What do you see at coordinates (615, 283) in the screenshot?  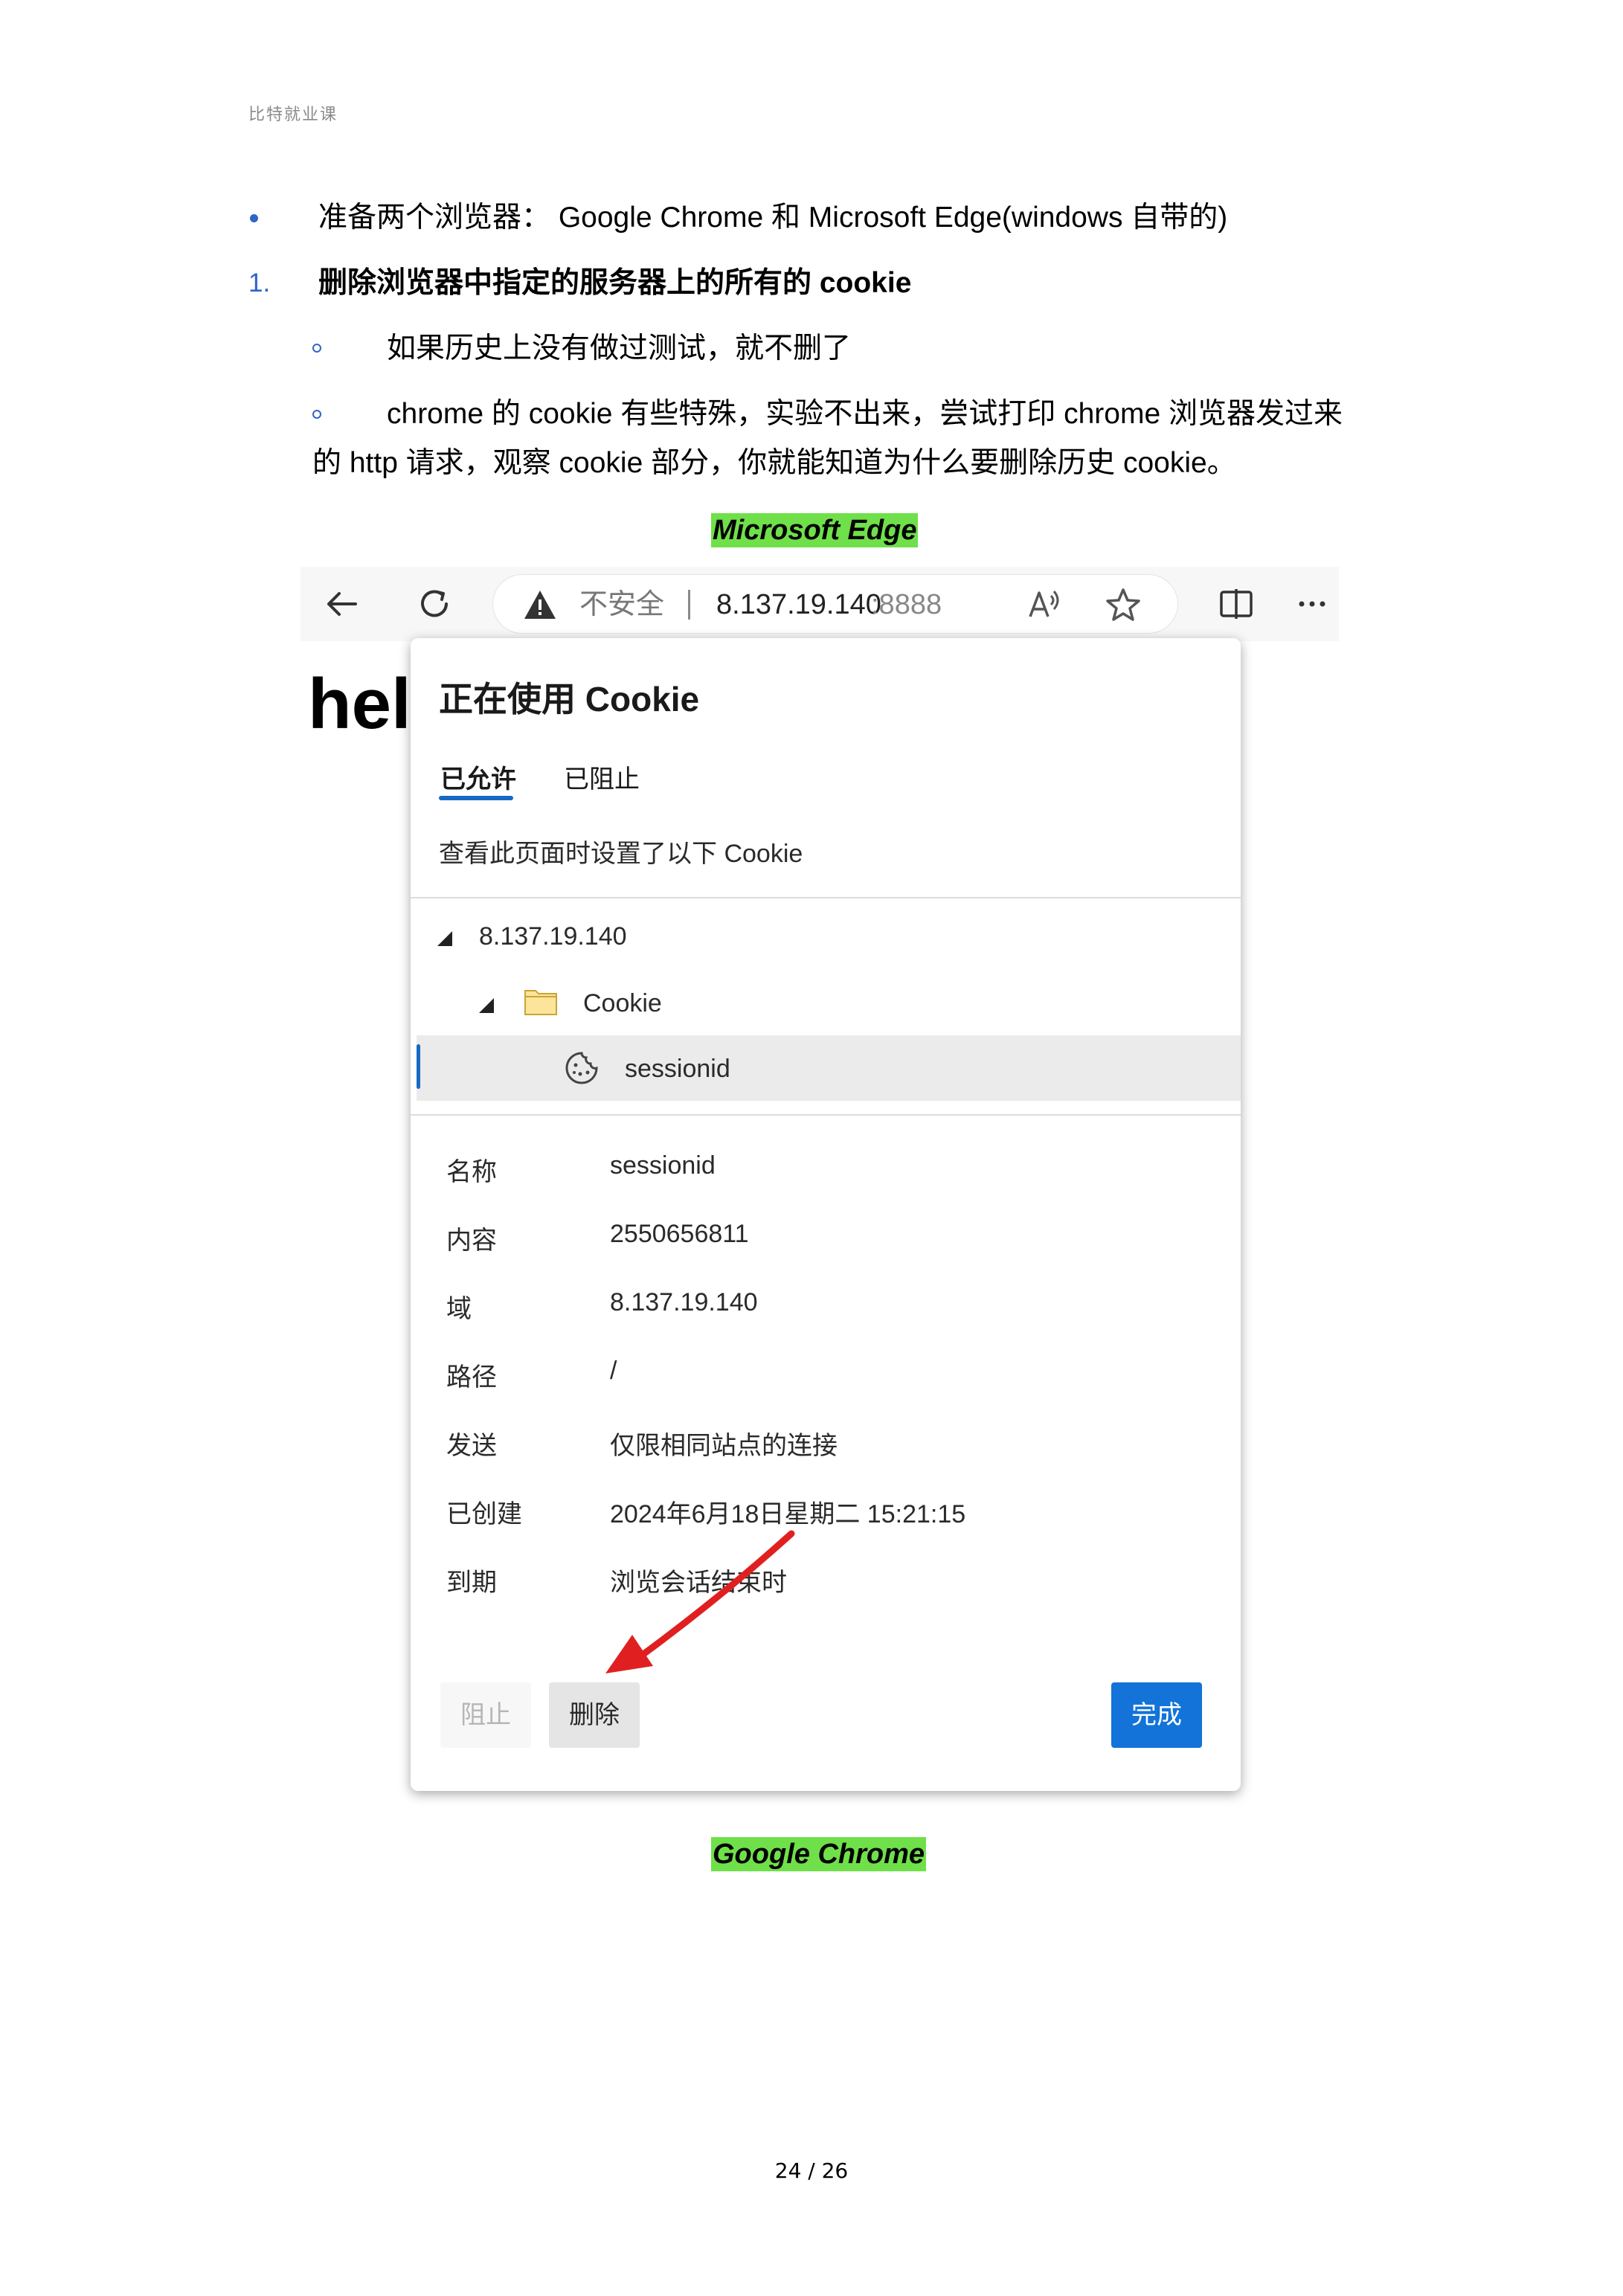 I see `item-title: 删除浏览器中指定的服务器上的所有的 cookie` at bounding box center [615, 283].